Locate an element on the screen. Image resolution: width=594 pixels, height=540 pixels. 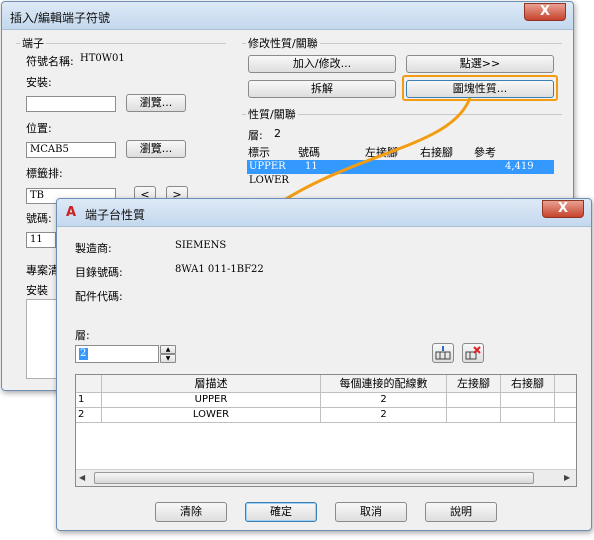
grid-horizontal-scrollbar: ◀ ▶ is located at coordinates (326, 477).